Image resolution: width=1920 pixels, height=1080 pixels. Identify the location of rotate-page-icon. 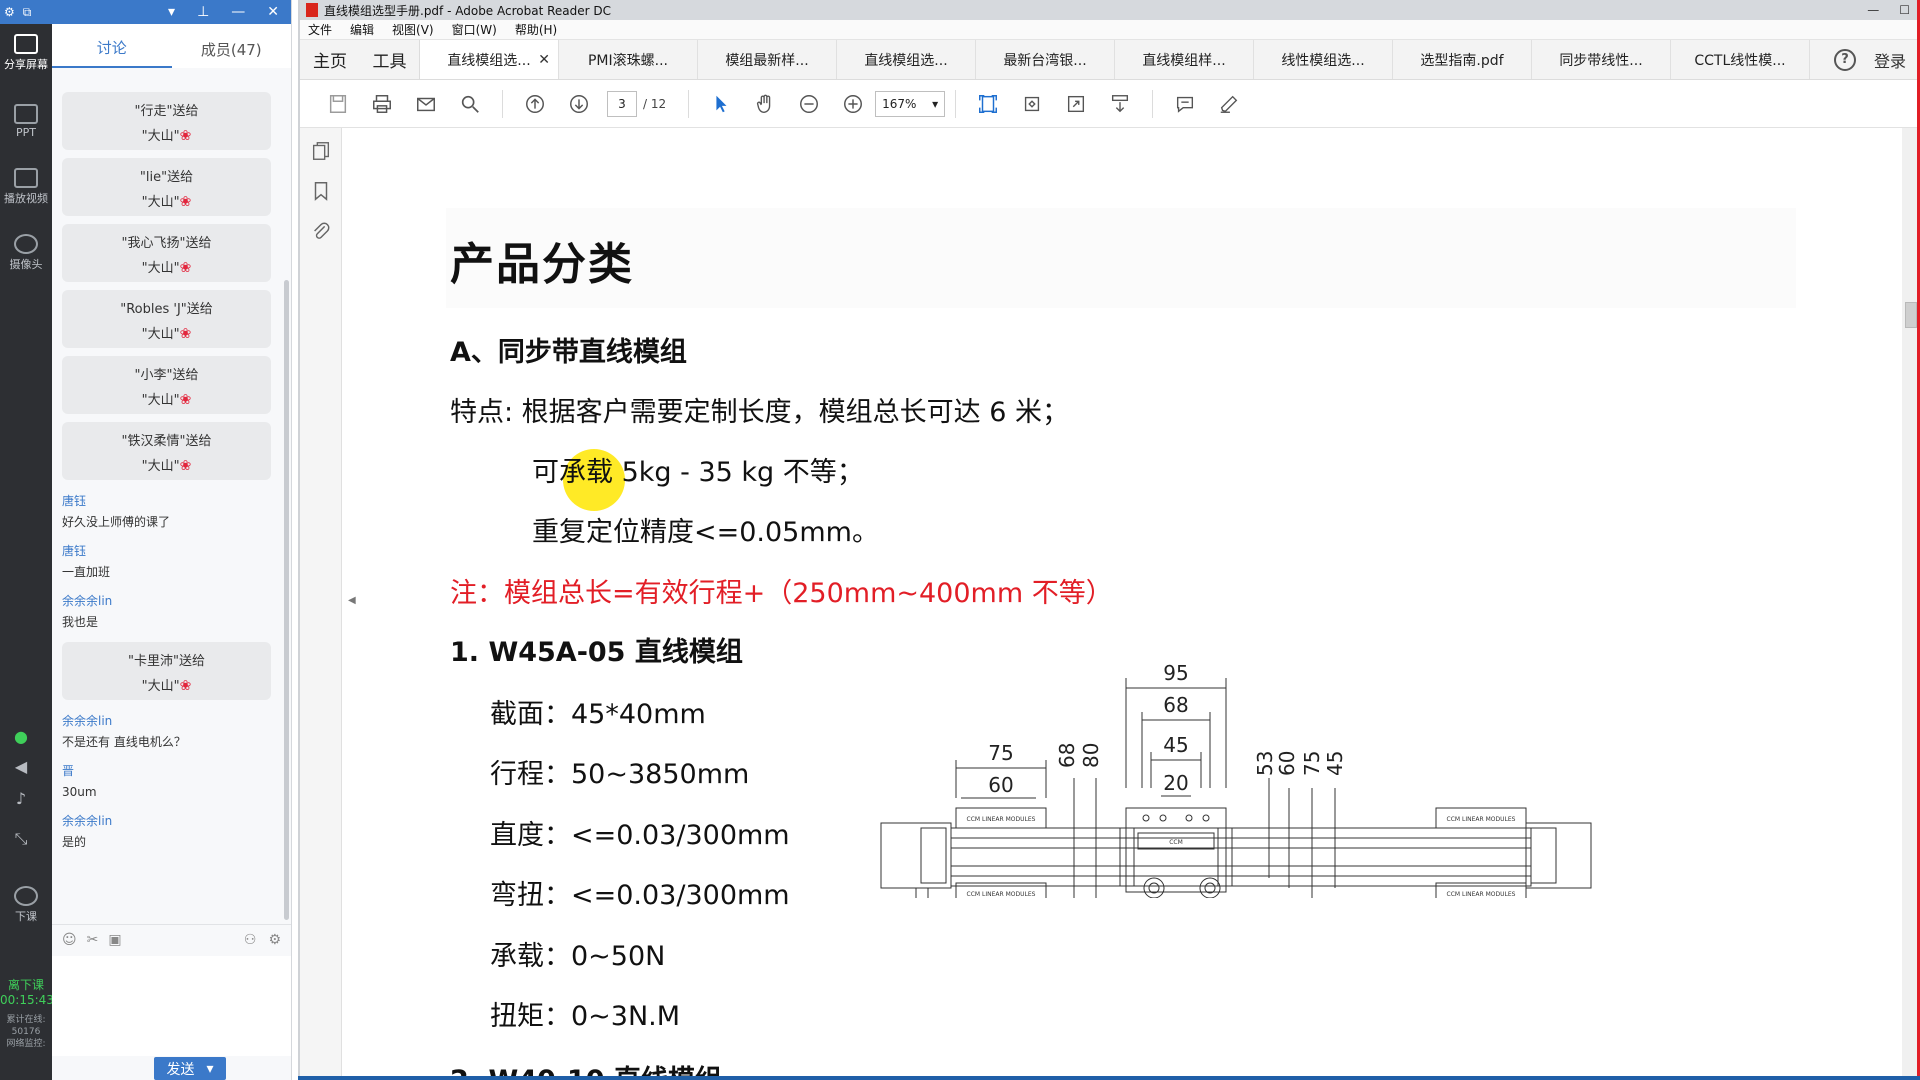
(1032, 104).